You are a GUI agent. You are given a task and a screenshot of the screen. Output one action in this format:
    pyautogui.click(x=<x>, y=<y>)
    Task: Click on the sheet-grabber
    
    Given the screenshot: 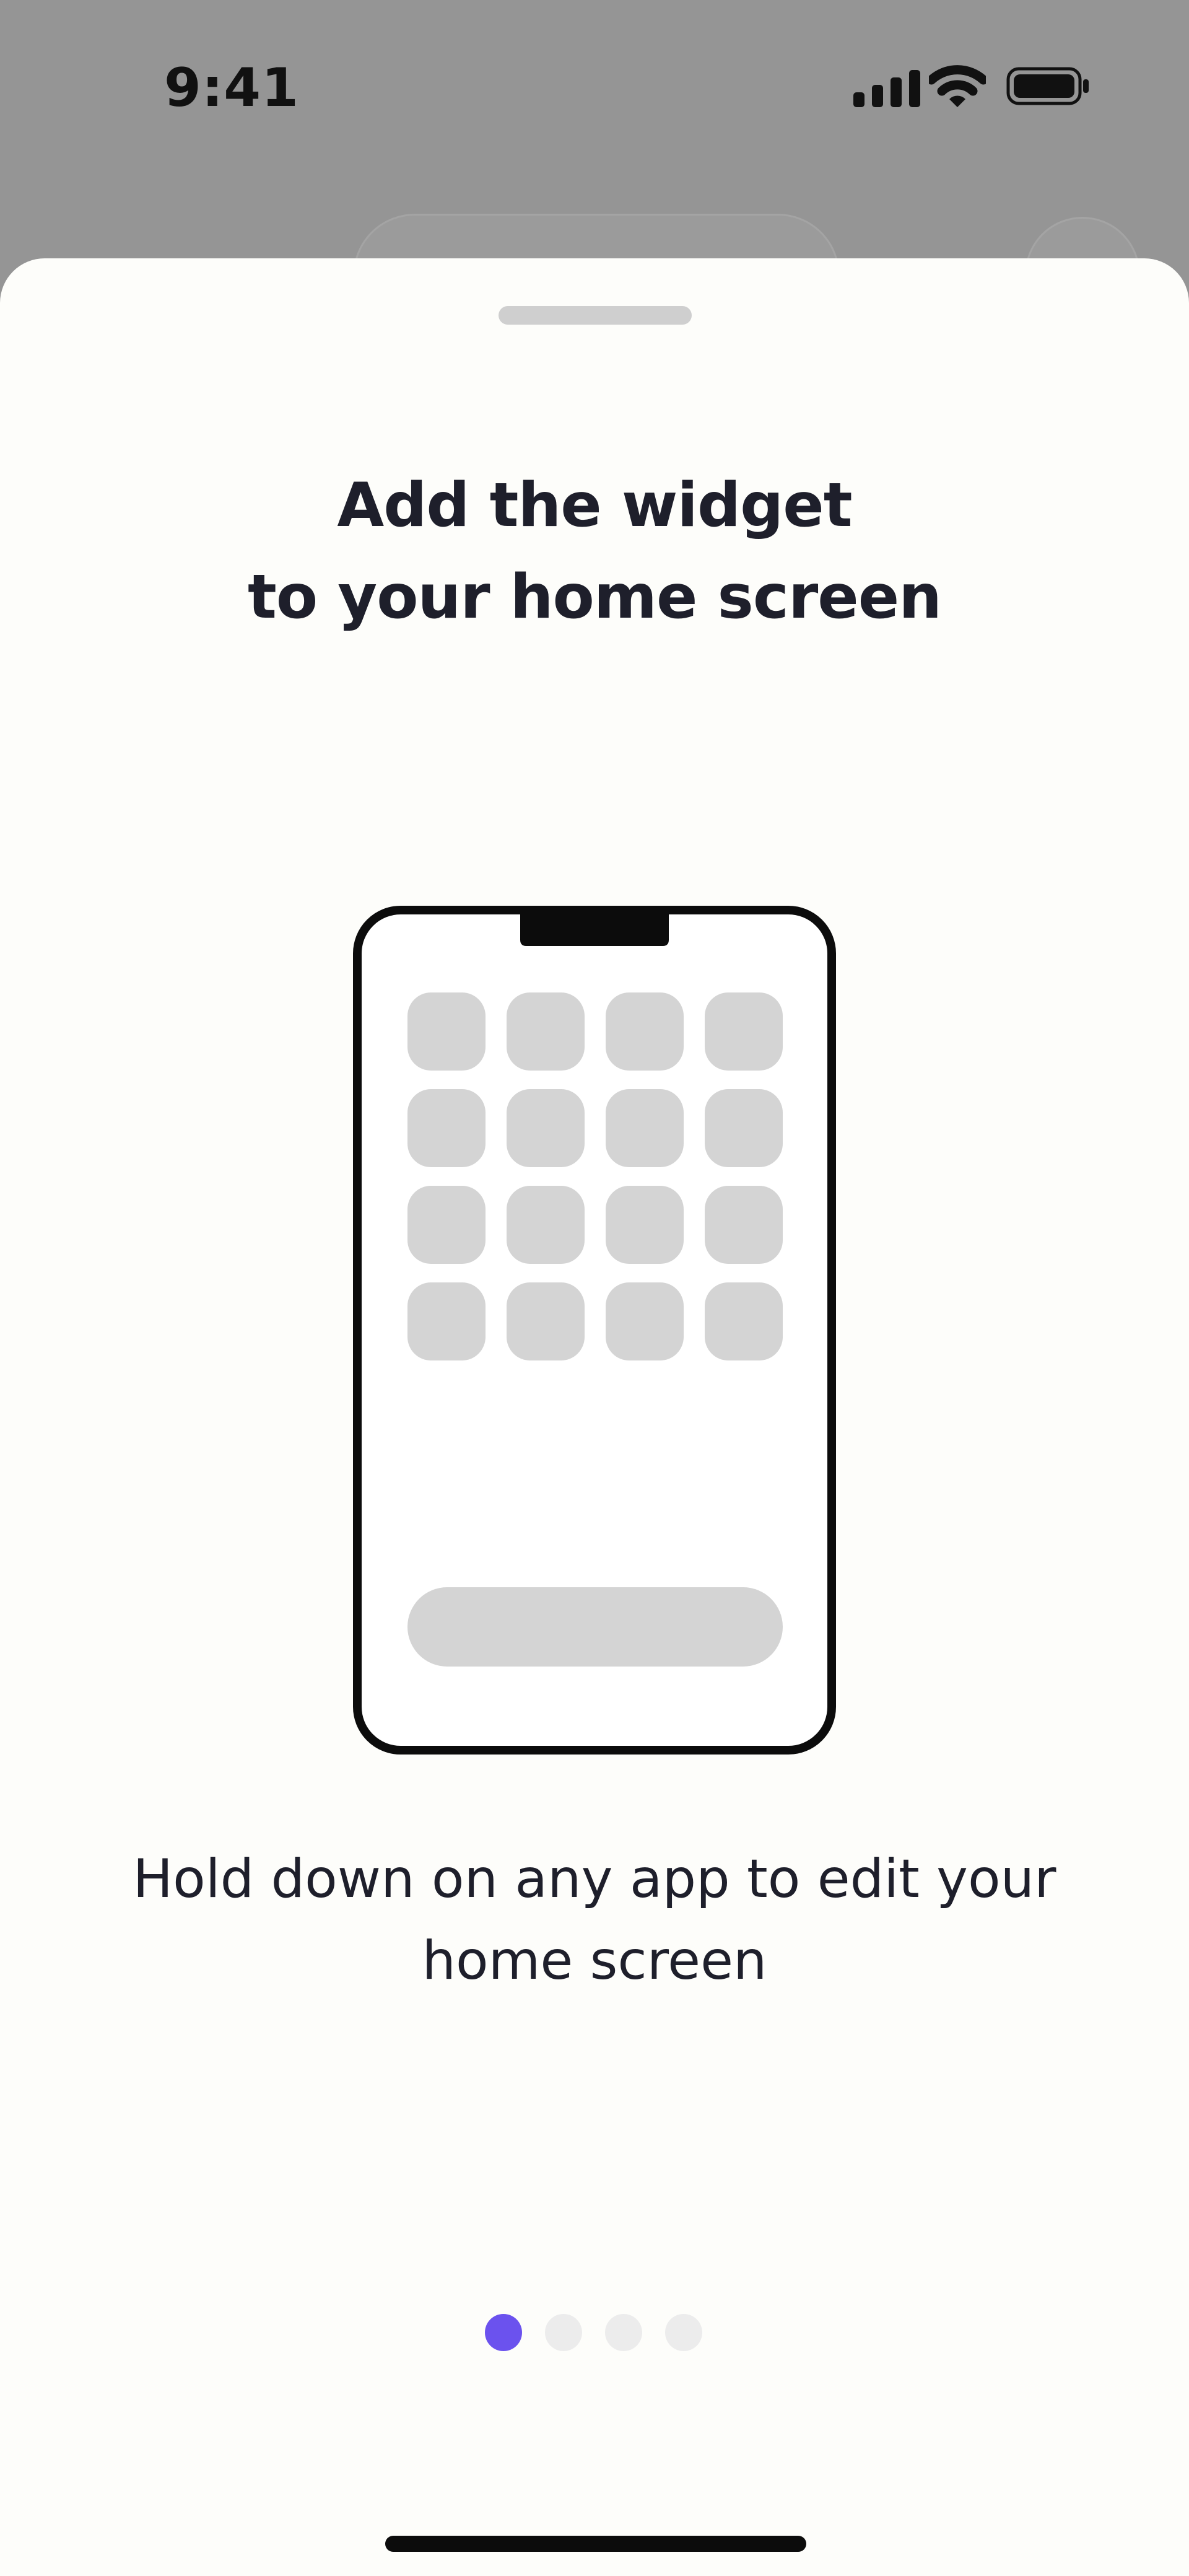 What is the action you would take?
    pyautogui.click(x=595, y=315)
    